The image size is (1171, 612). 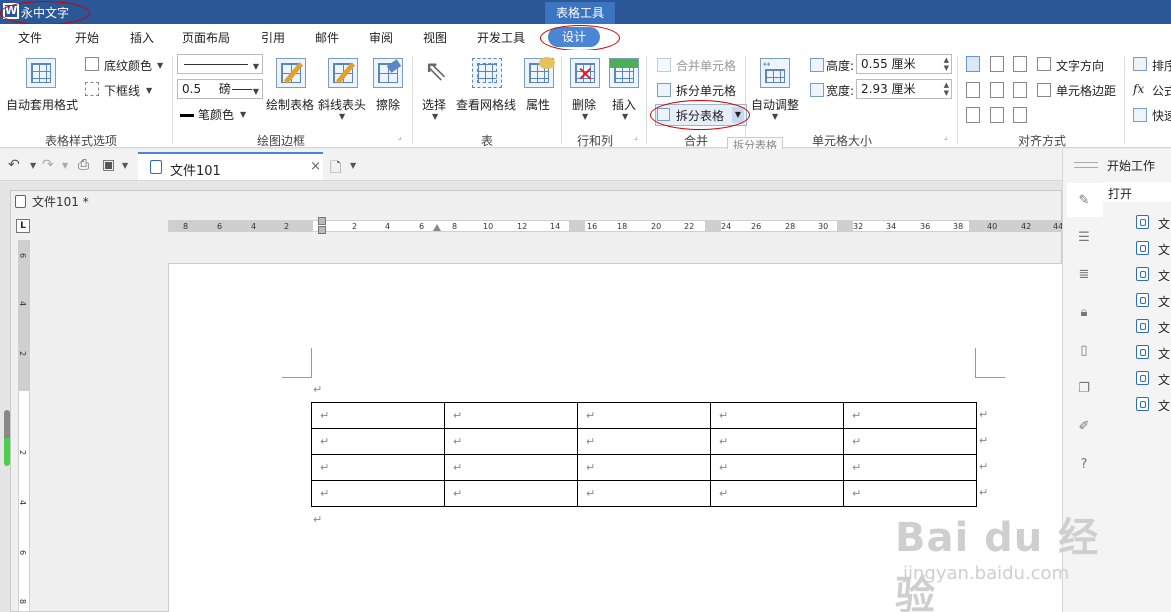 What do you see at coordinates (1161, 115) in the screenshot?
I see `quick-button: 快速` at bounding box center [1161, 115].